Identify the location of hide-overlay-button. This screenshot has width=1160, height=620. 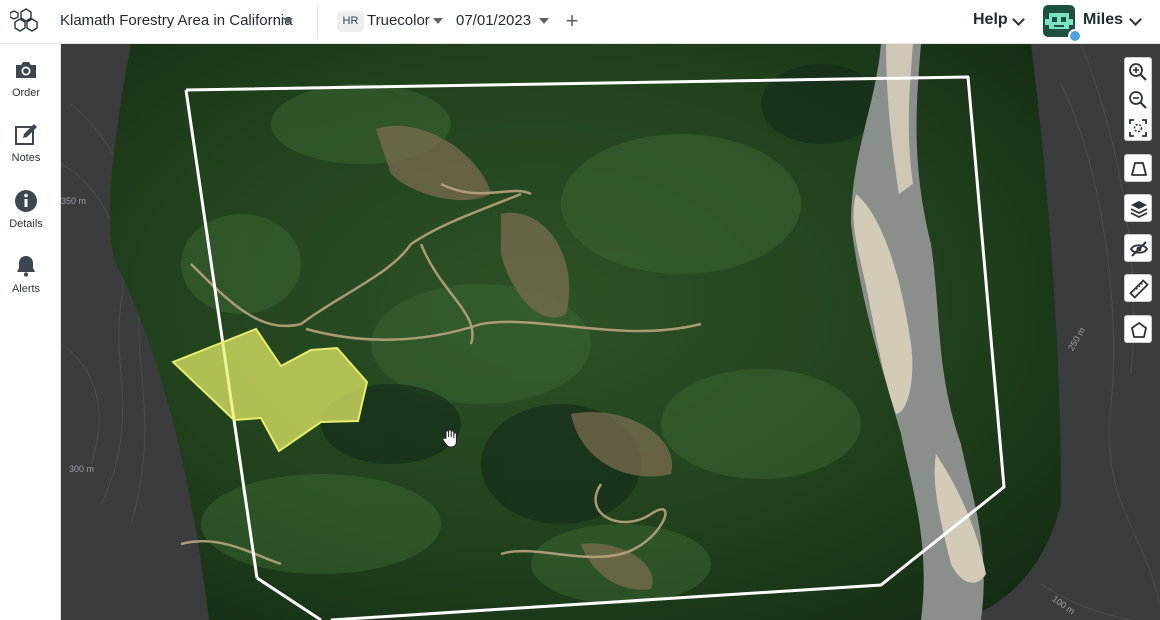
(1138, 248).